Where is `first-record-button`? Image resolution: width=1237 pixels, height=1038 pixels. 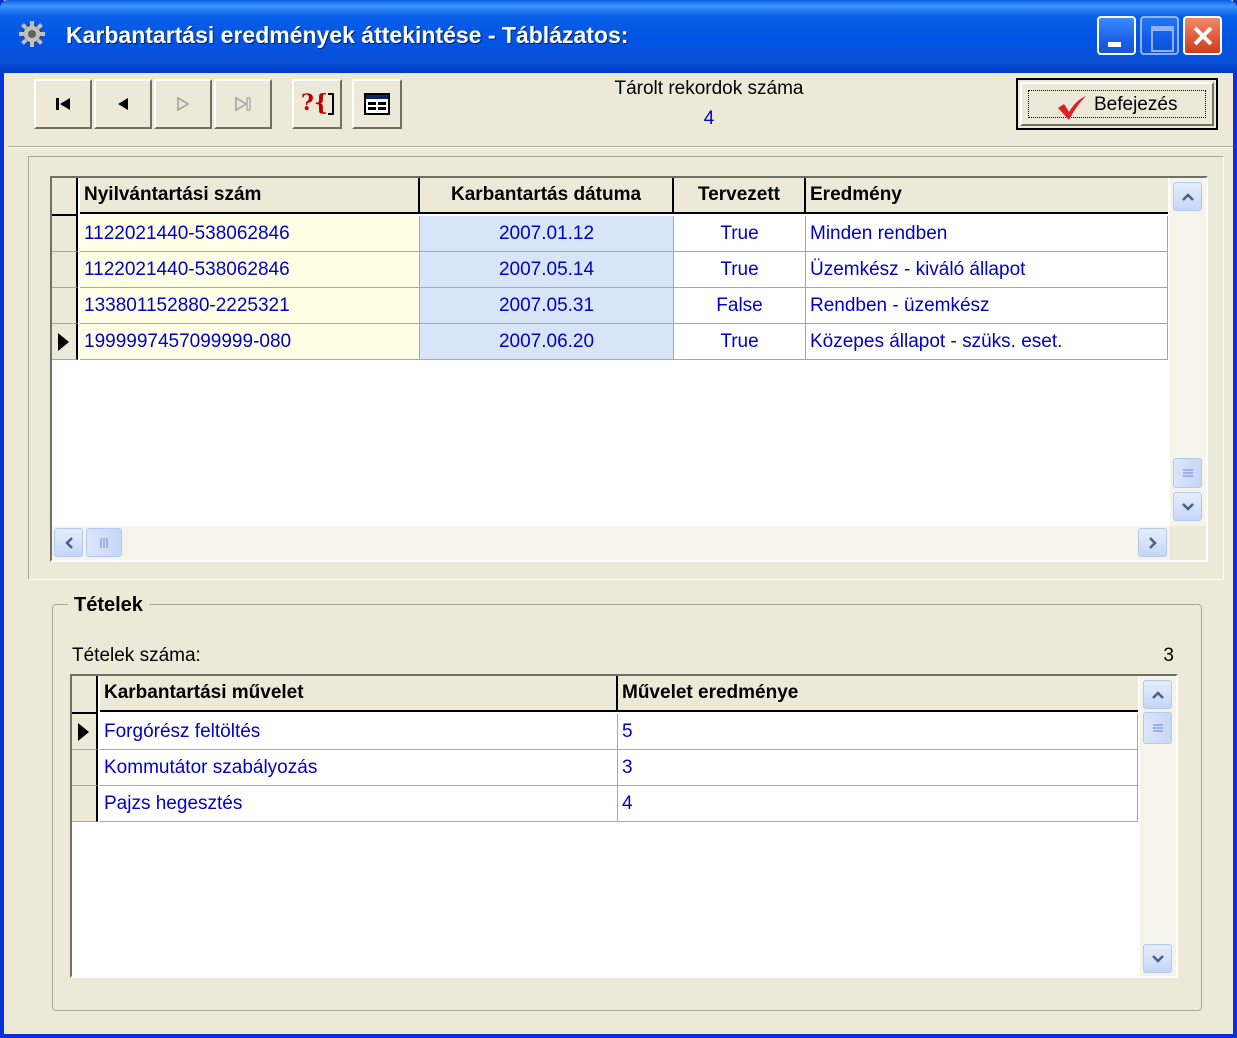
first-record-button is located at coordinates (63, 104).